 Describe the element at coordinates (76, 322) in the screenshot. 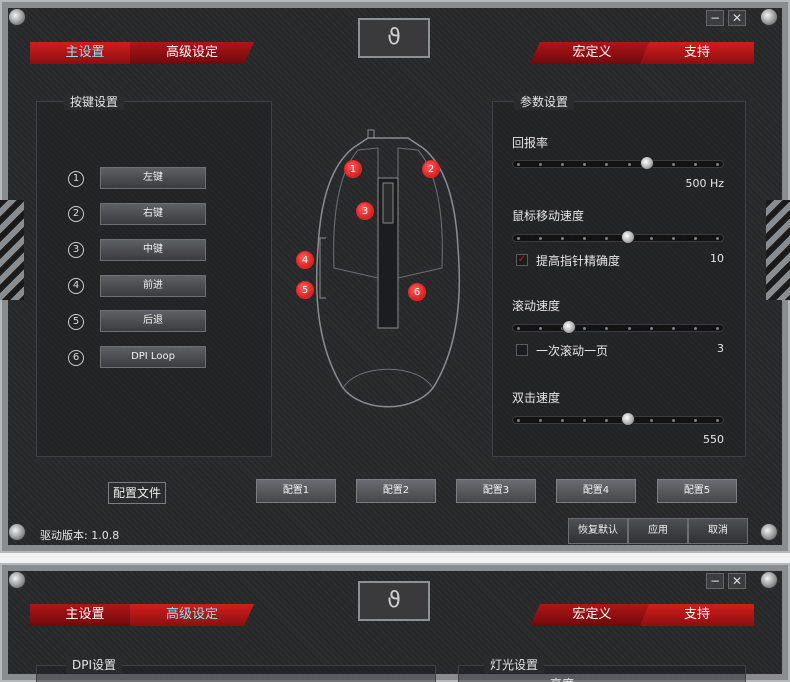

I see `key-number-5: 5` at that location.